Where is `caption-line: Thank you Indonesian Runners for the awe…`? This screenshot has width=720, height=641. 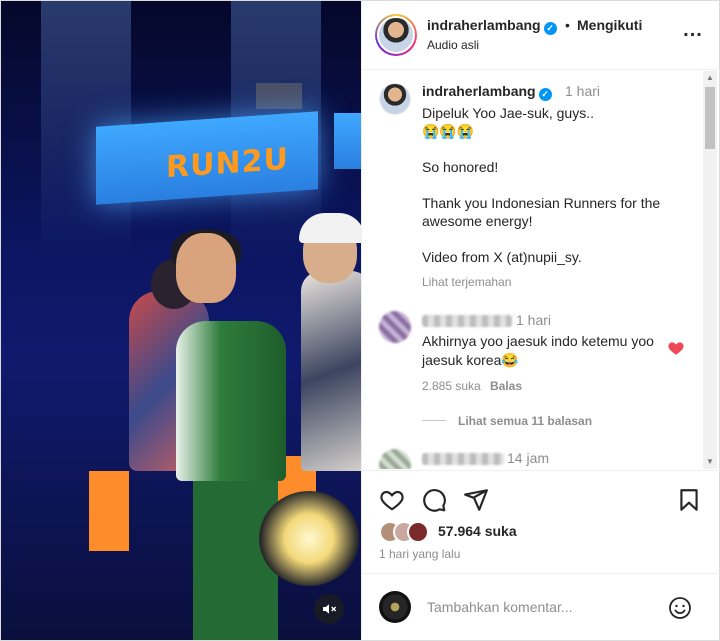
caption-line: Thank you Indonesian Runners for the awe… is located at coordinates (541, 212).